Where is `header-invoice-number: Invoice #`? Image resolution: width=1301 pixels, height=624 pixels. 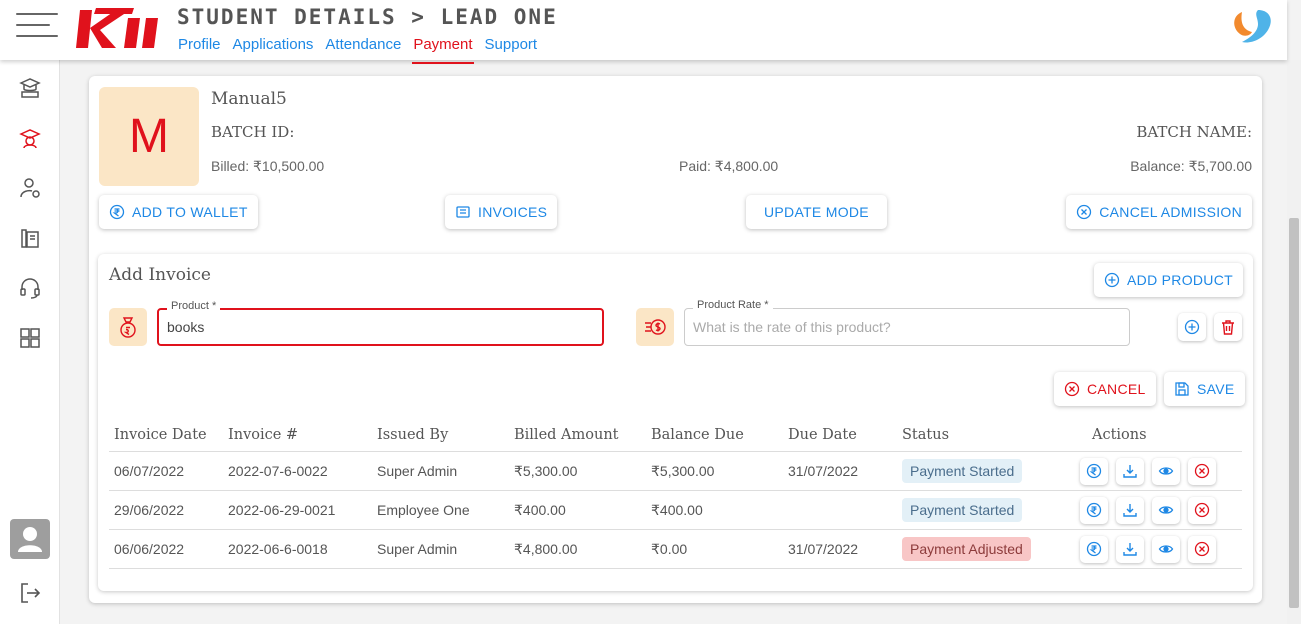
header-invoice-number: Invoice # is located at coordinates (263, 434).